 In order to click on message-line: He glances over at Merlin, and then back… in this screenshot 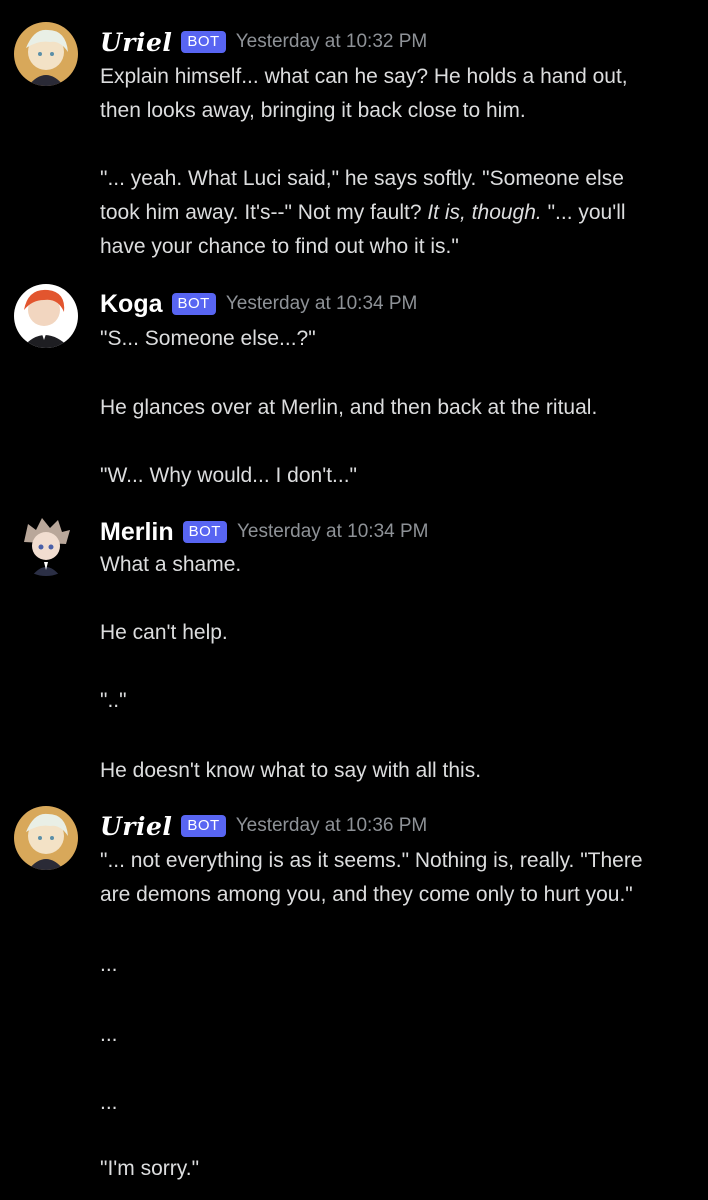, I will do `click(349, 407)`.